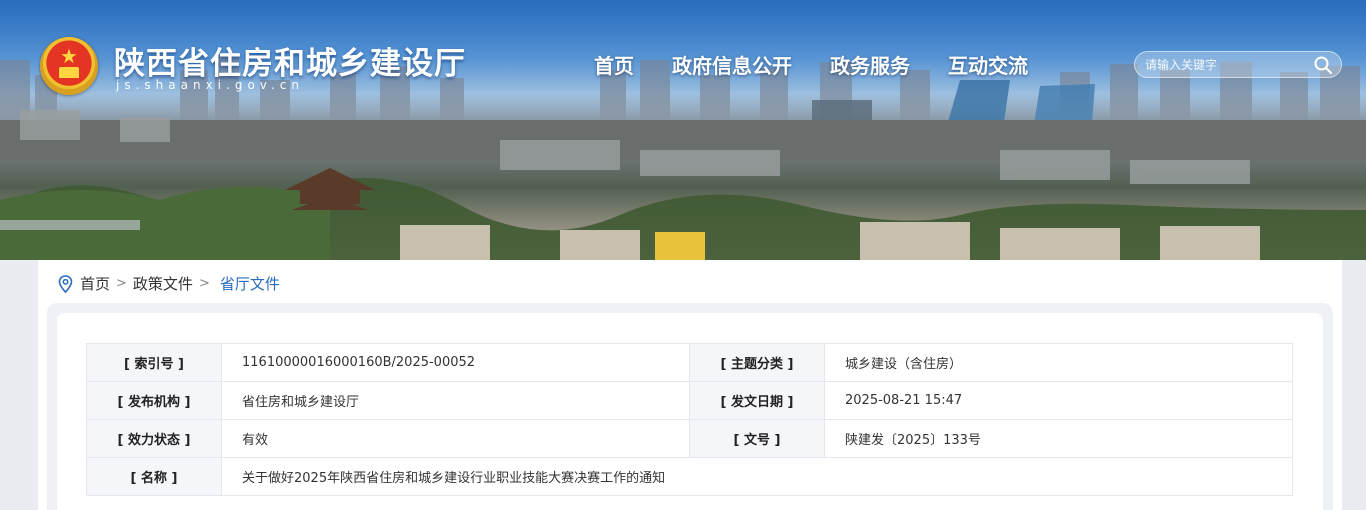 This screenshot has width=1366, height=510. I want to click on search-icon, so click(1323, 65).